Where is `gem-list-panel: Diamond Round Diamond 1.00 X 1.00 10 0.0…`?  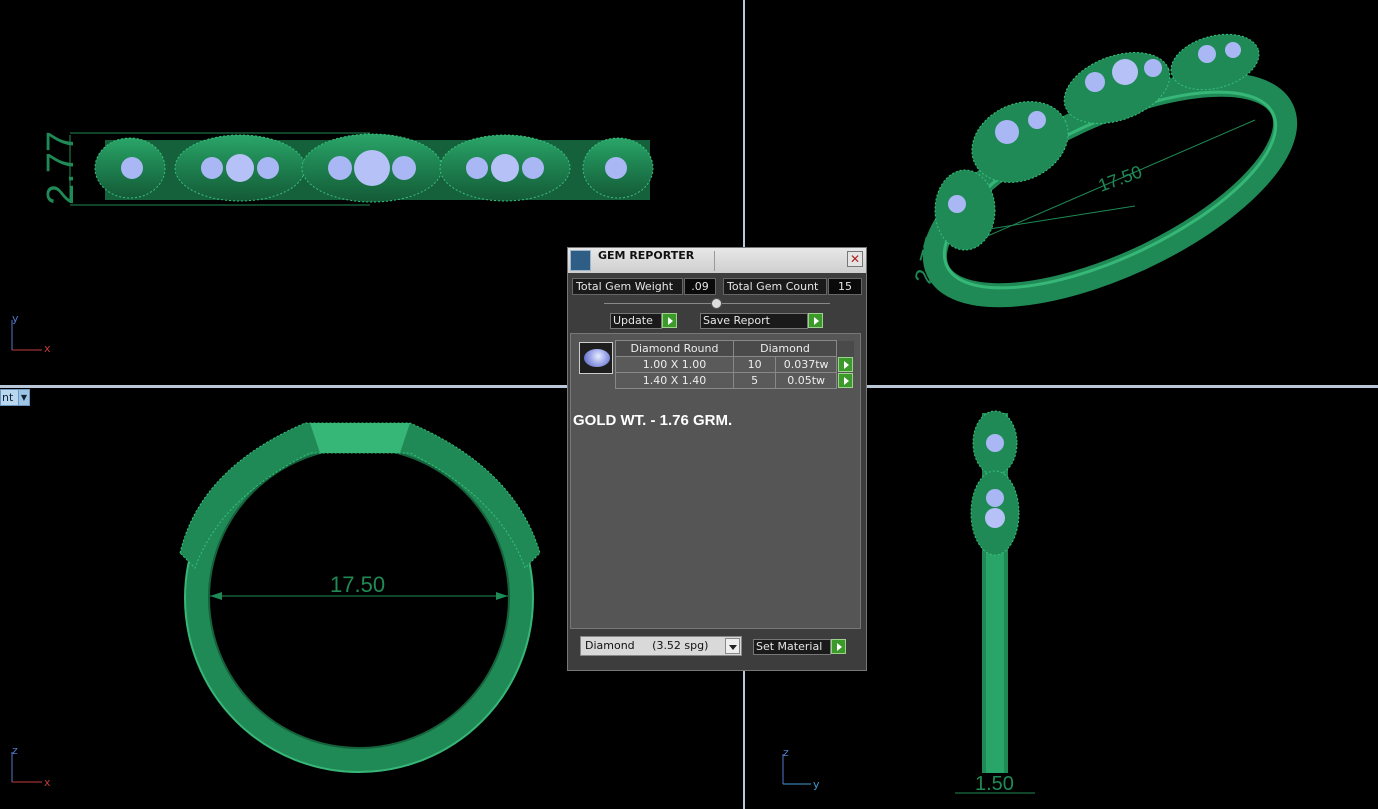
gem-list-panel: Diamond Round Diamond 1.00 X 1.00 10 0.0… is located at coordinates (715, 481).